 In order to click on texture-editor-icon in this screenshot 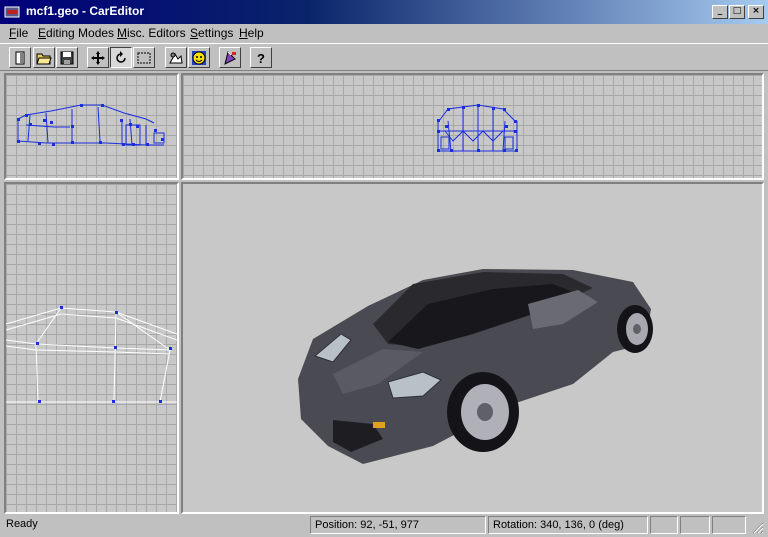, I will do `click(176, 58)`.